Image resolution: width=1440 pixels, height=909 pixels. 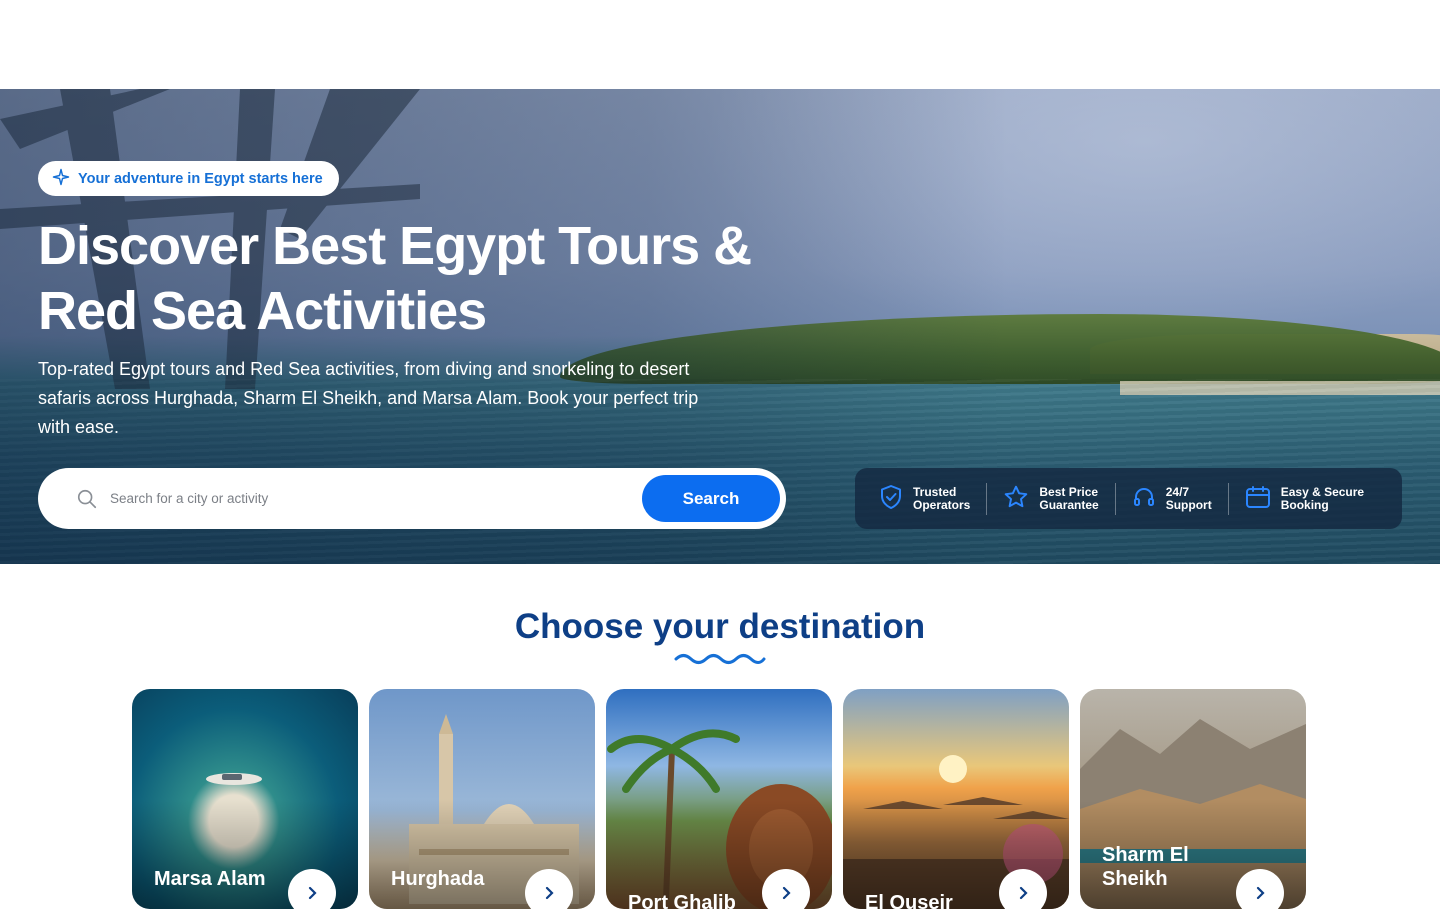 I want to click on hero-title-line-2: Red Sea Activities, so click(x=262, y=311).